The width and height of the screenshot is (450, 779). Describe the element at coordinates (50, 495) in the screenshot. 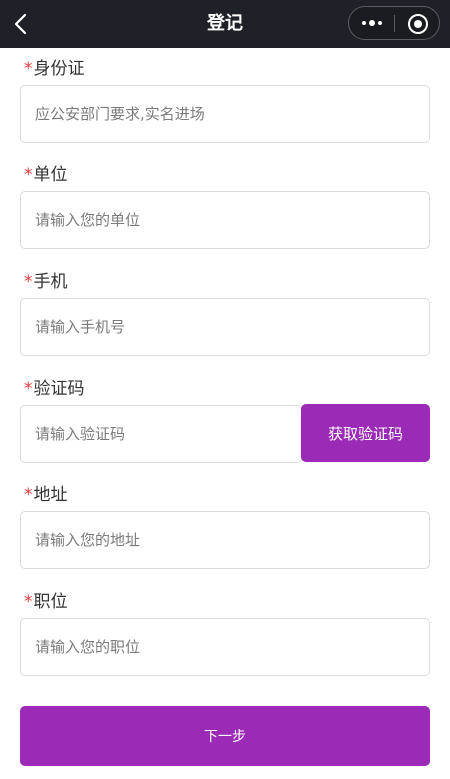

I see `address-label-text: 地址` at that location.